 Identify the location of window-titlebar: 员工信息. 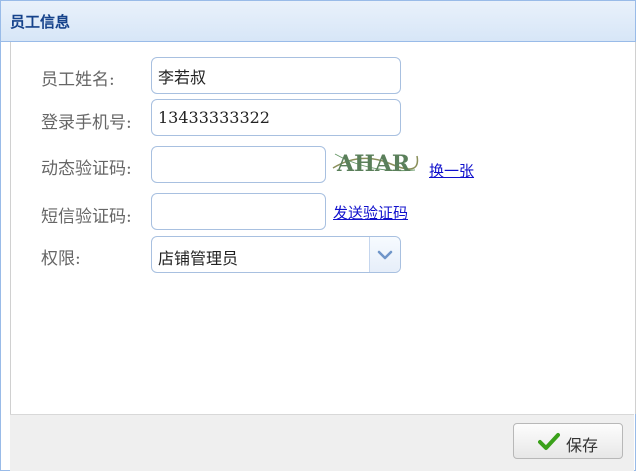
(318, 21).